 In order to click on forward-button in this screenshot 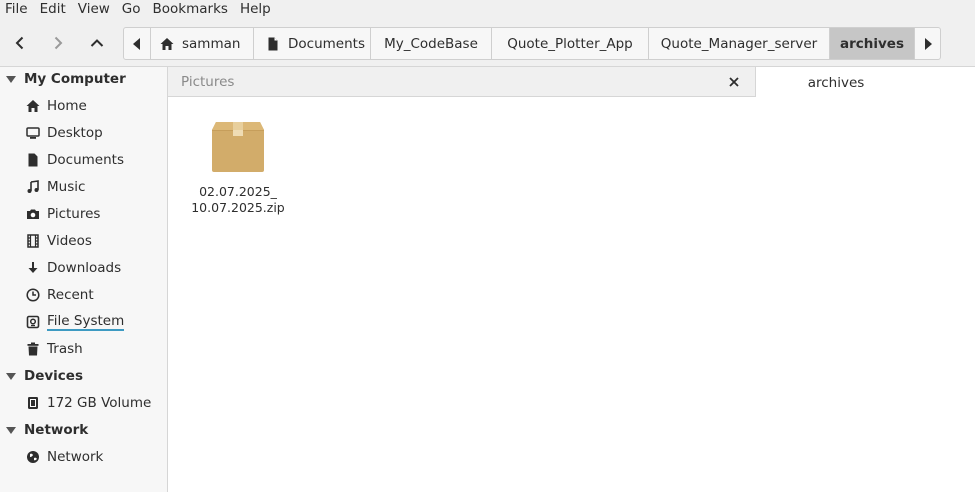, I will do `click(58, 43)`.